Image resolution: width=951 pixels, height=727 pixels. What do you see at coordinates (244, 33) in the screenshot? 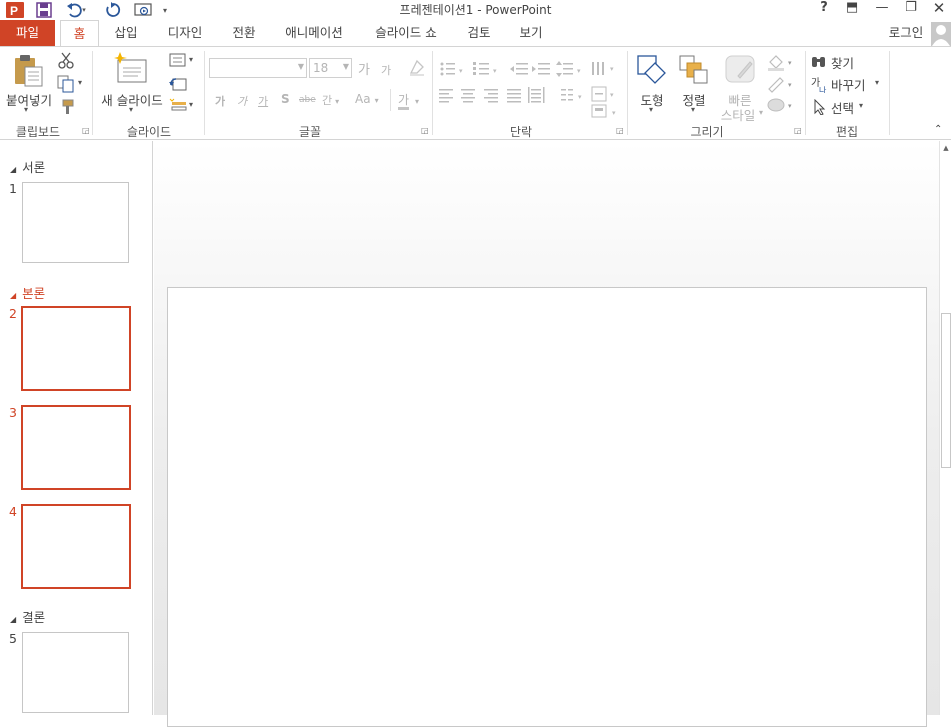
I see `tab-transitions: 전환` at bounding box center [244, 33].